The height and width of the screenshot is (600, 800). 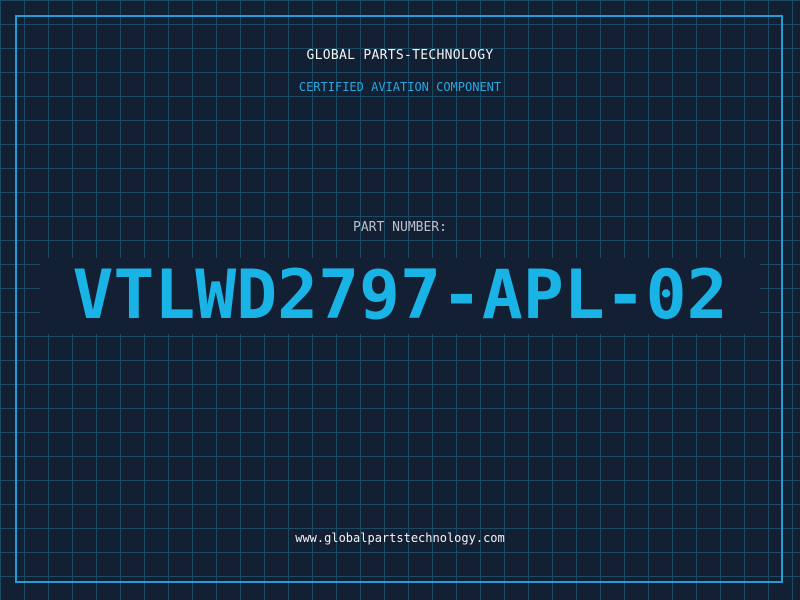 I want to click on website-url: www.globalpartstechnology.com, so click(x=400, y=538).